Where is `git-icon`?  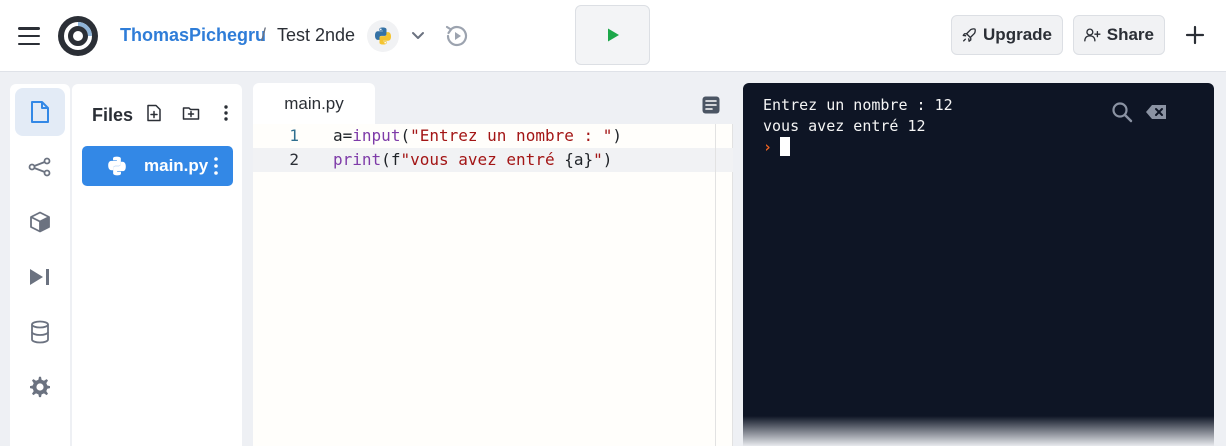
git-icon is located at coordinates (39, 167).